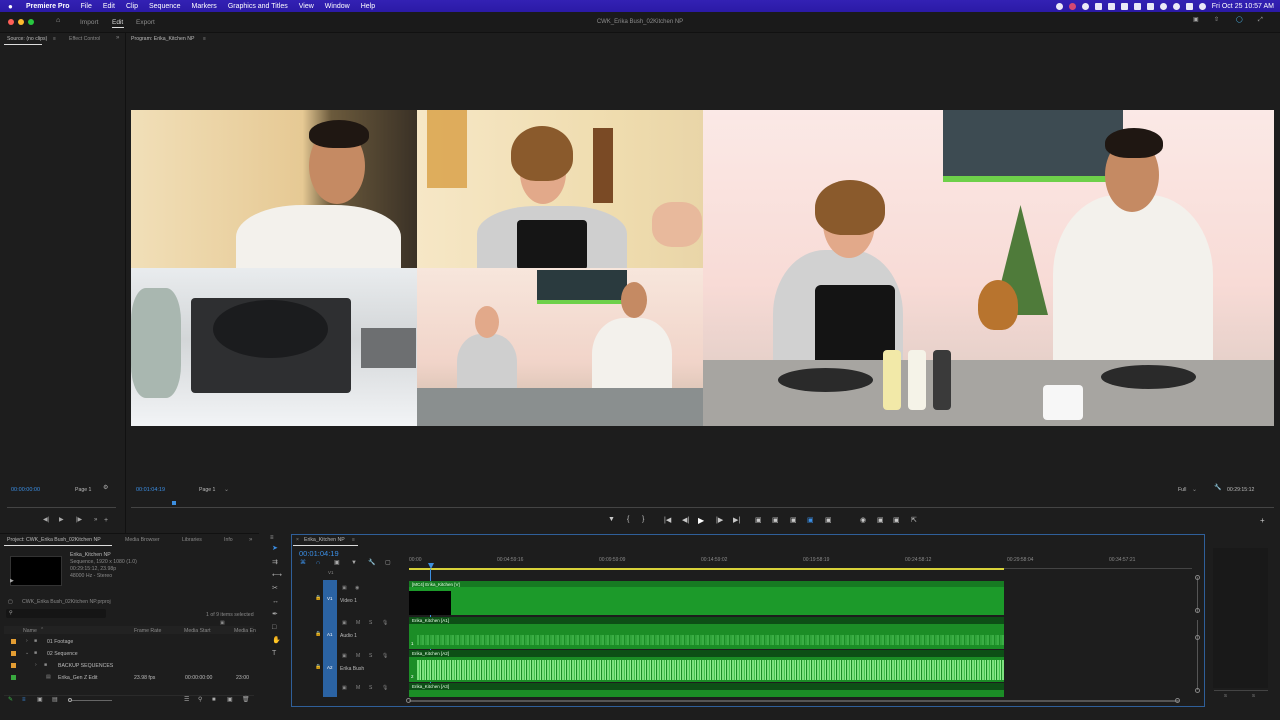 The width and height of the screenshot is (1280, 720). Describe the element at coordinates (324, 540) in the screenshot. I see `tab-sequence: Erika_Kitchen NP` at that location.